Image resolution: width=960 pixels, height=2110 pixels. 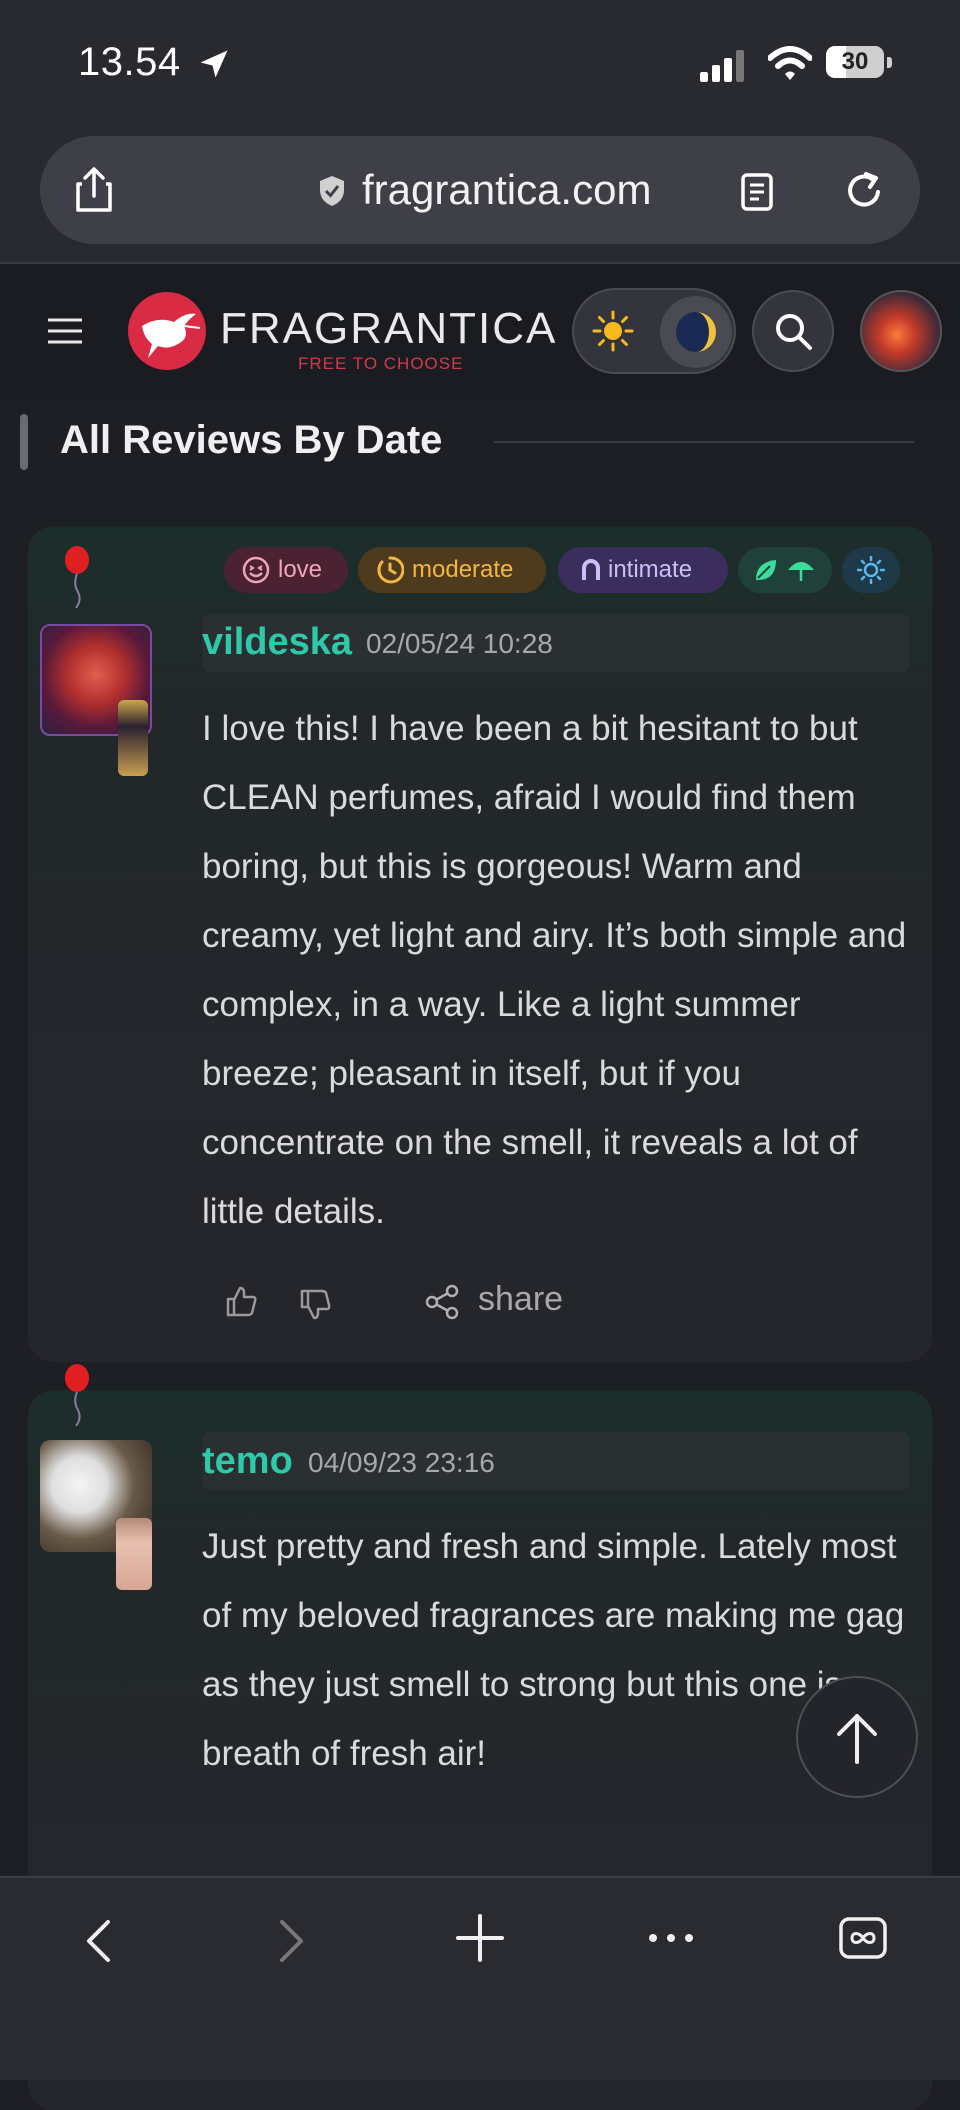 I want to click on shield-icon, so click(x=332, y=191).